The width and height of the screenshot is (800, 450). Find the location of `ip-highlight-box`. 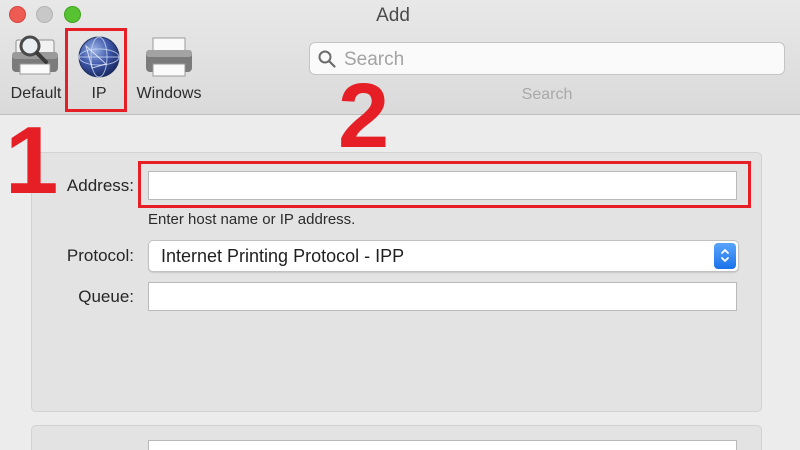

ip-highlight-box is located at coordinates (96, 70).